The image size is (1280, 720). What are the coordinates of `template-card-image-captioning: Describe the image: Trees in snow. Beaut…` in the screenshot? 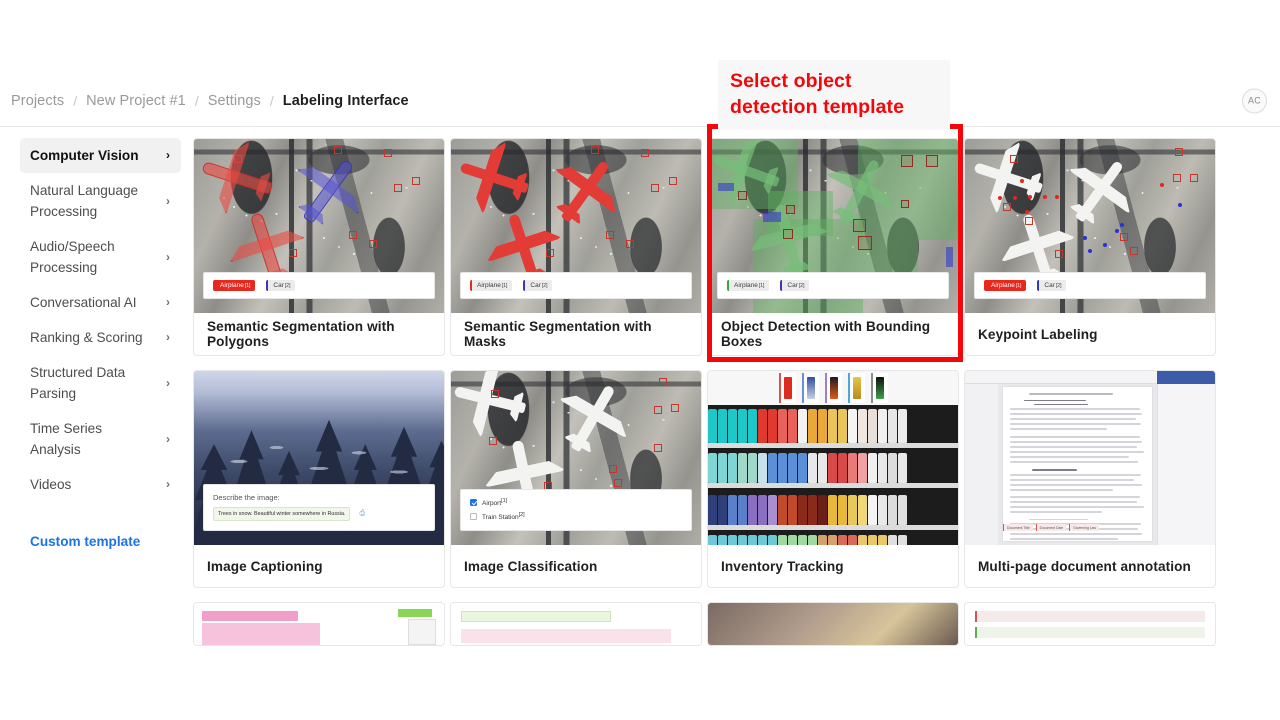 It's located at (319, 479).